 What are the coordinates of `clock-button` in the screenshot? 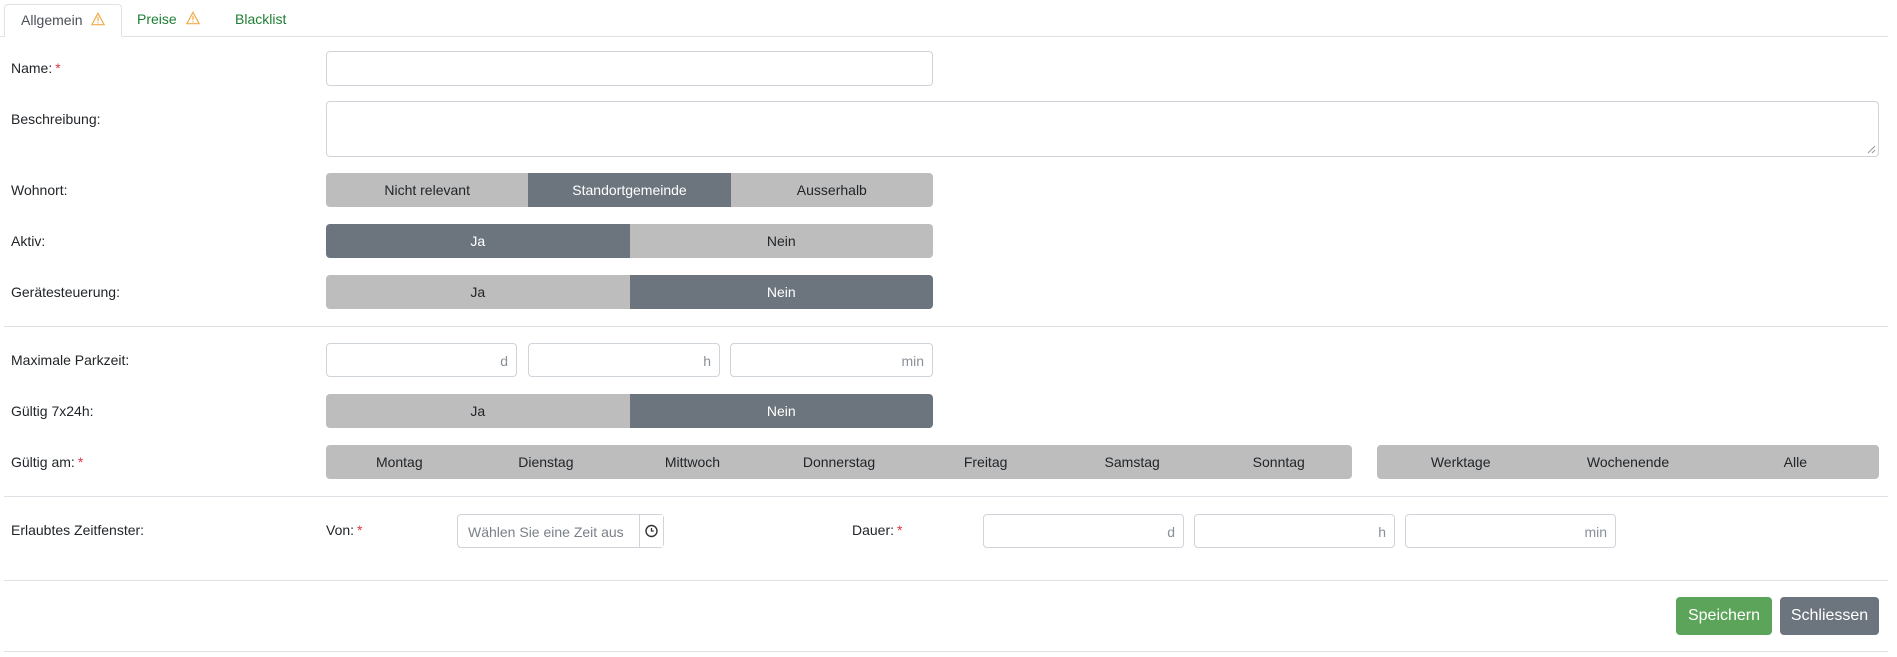 It's located at (651, 531).